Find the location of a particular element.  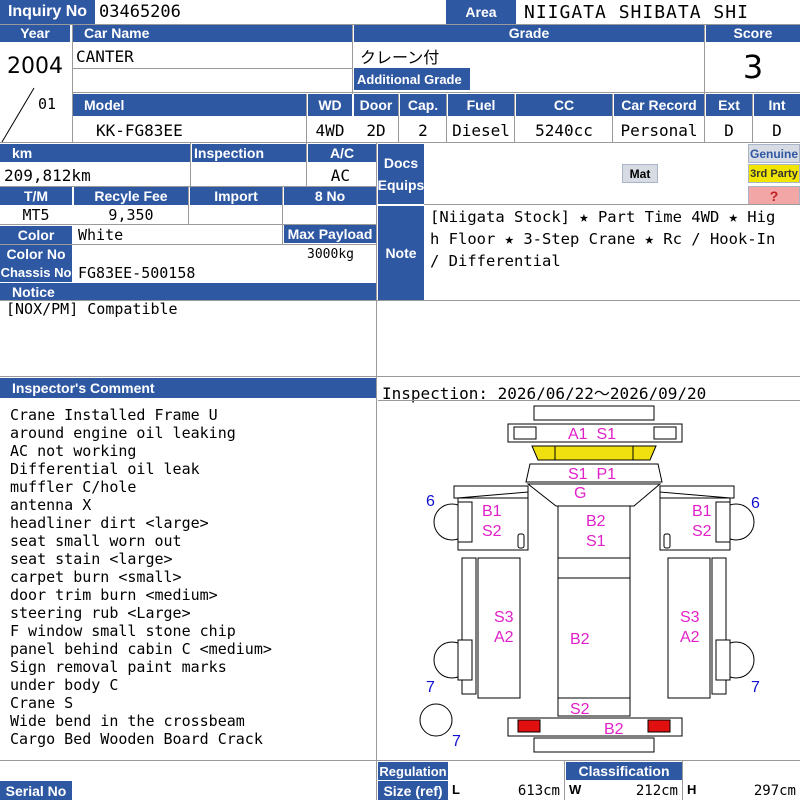

size-h-label: H is located at coordinates (692, 789).